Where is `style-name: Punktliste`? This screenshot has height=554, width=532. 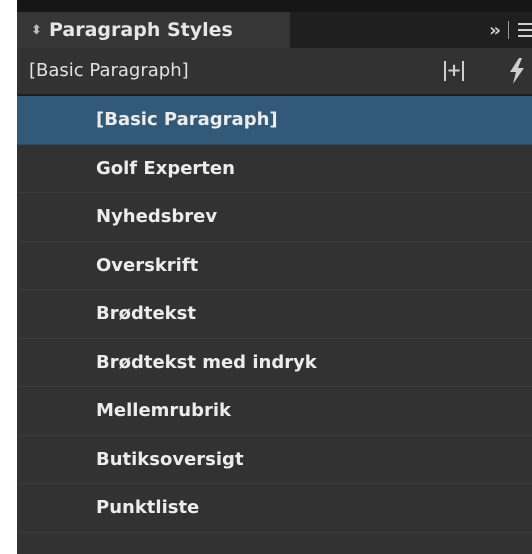
style-name: Punktliste is located at coordinates (148, 507).